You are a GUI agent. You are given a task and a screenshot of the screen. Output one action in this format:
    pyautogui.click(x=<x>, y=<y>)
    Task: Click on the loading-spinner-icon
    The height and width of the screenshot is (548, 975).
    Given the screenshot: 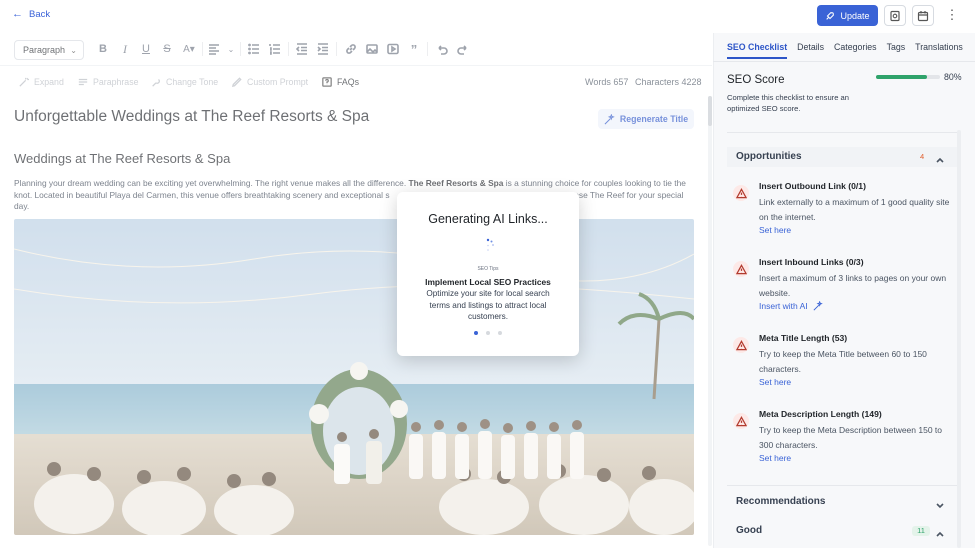 What is the action you would take?
    pyautogui.click(x=488, y=245)
    